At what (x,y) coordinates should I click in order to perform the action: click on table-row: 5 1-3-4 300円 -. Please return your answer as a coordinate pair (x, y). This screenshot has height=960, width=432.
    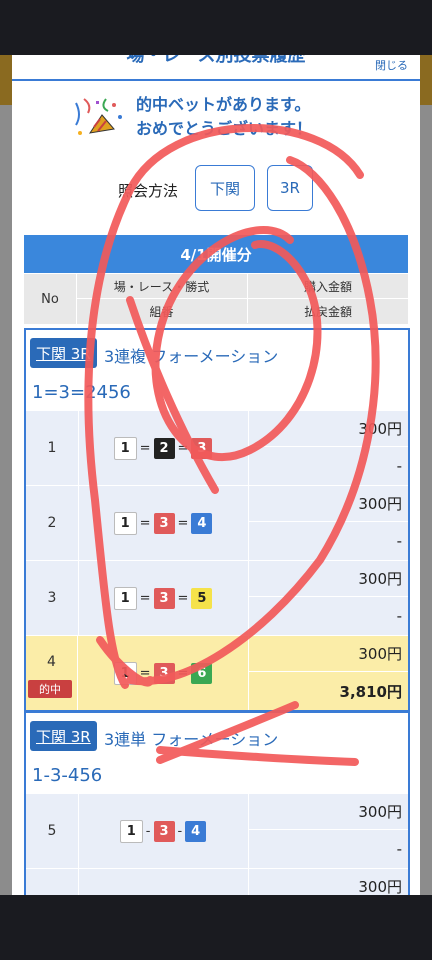
    Looking at the image, I should click on (217, 830).